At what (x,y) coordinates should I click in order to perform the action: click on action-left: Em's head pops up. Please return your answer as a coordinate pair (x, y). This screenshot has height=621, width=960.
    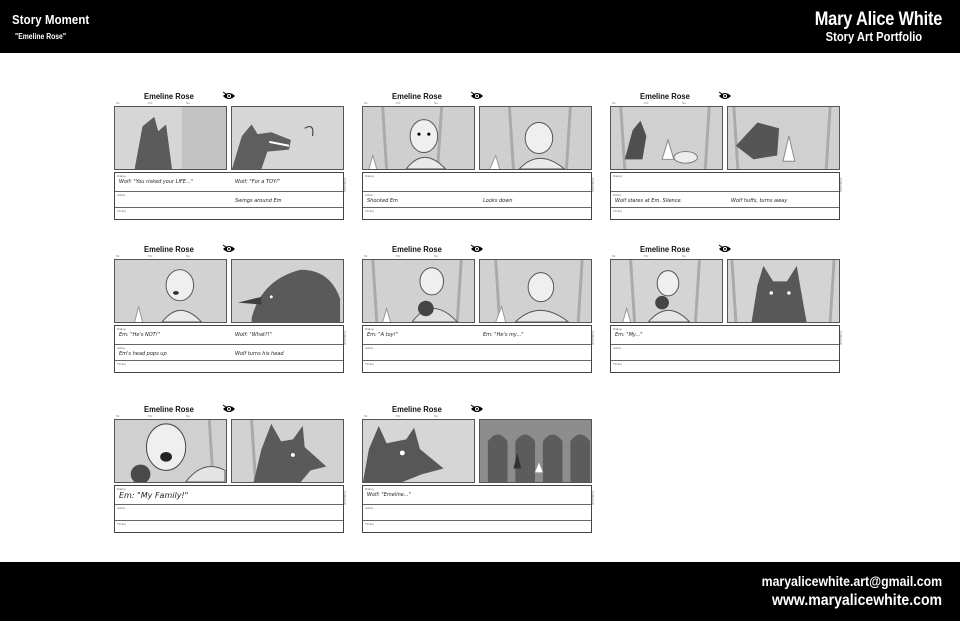
    Looking at the image, I should click on (143, 354).